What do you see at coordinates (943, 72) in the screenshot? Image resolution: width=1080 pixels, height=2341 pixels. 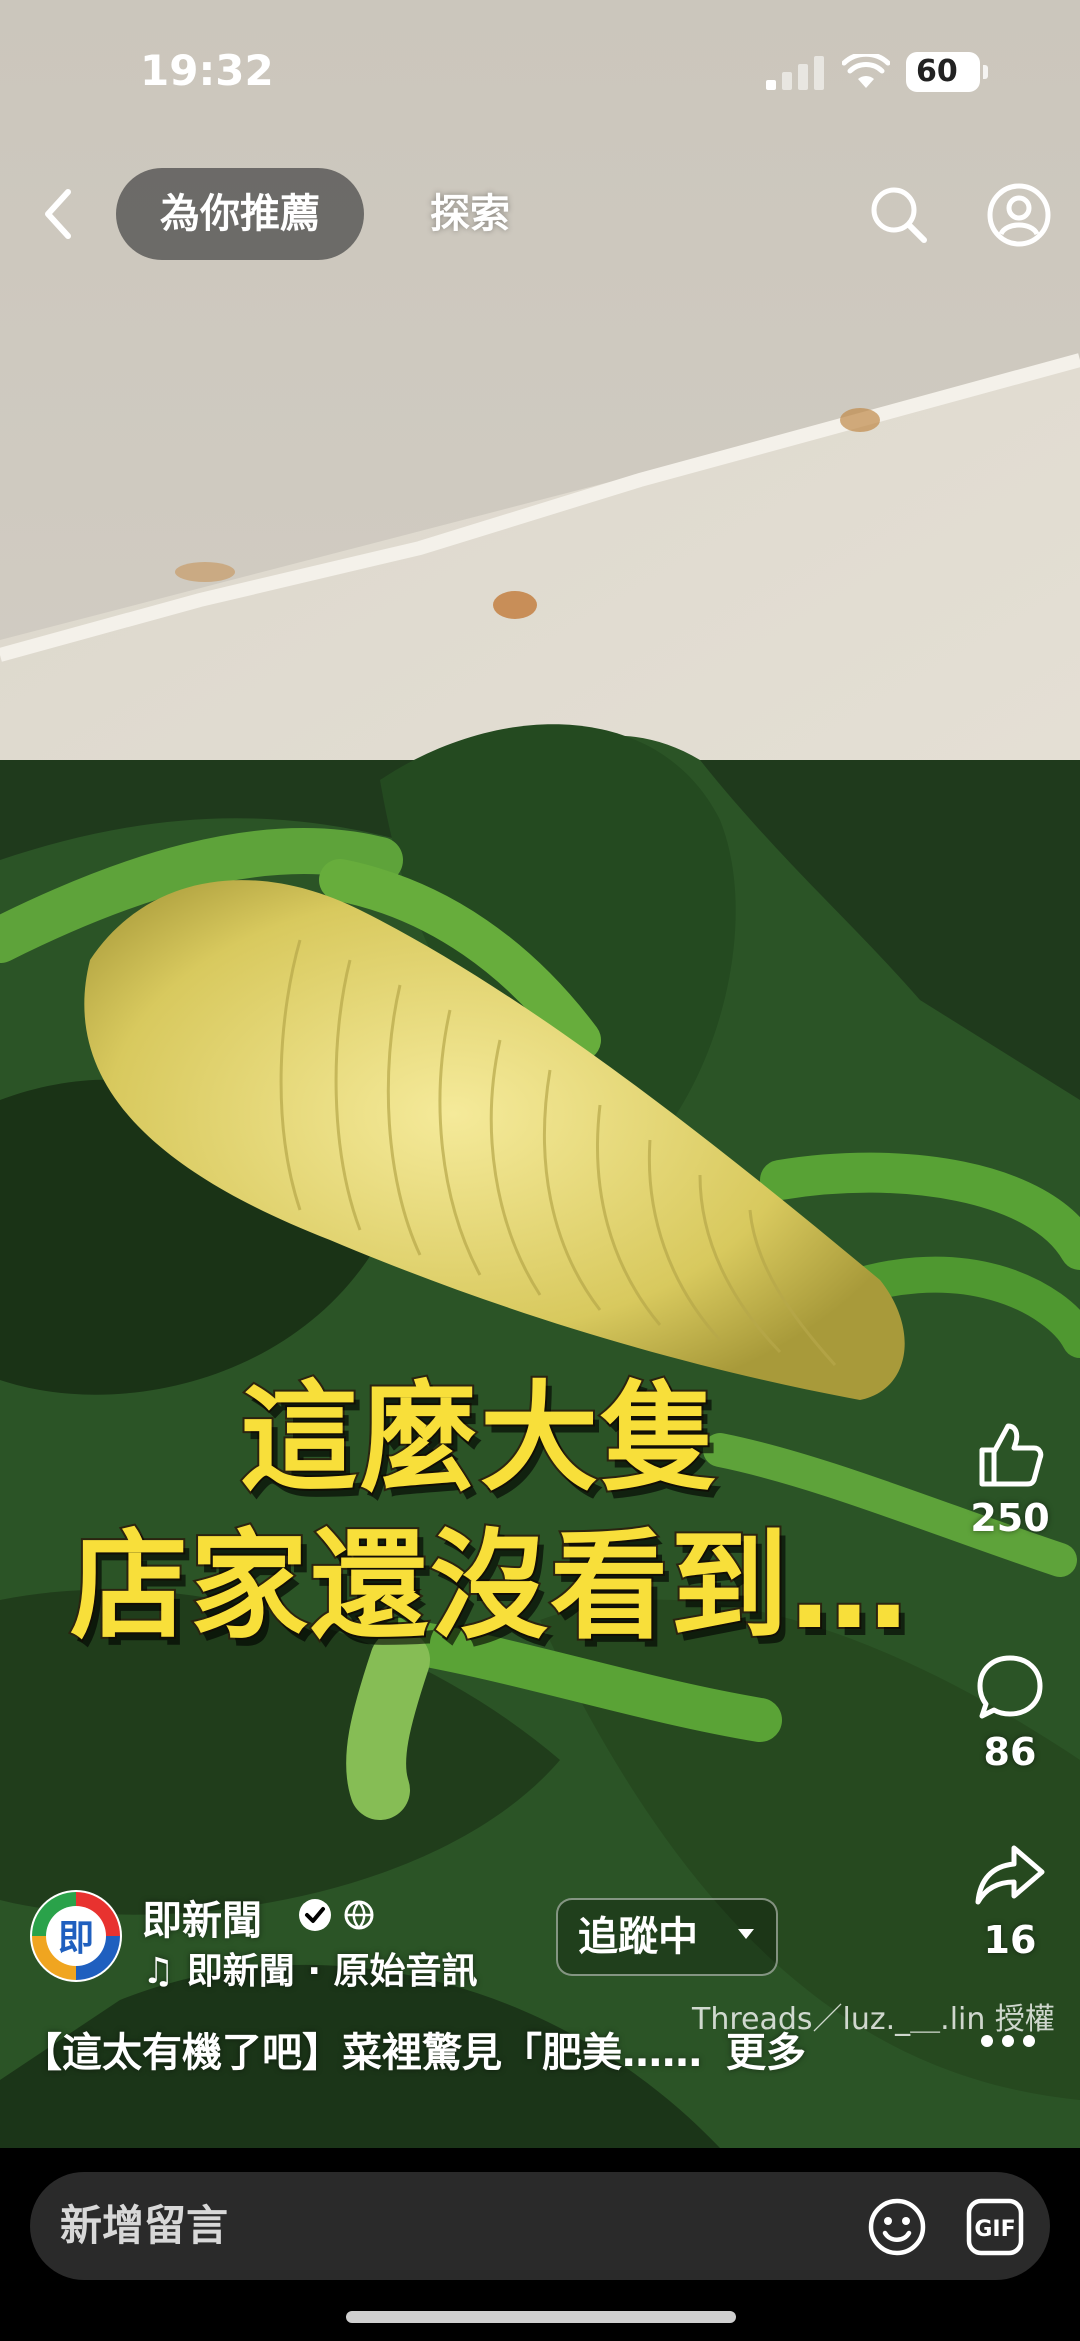 I see `battery-indicator: 60` at bounding box center [943, 72].